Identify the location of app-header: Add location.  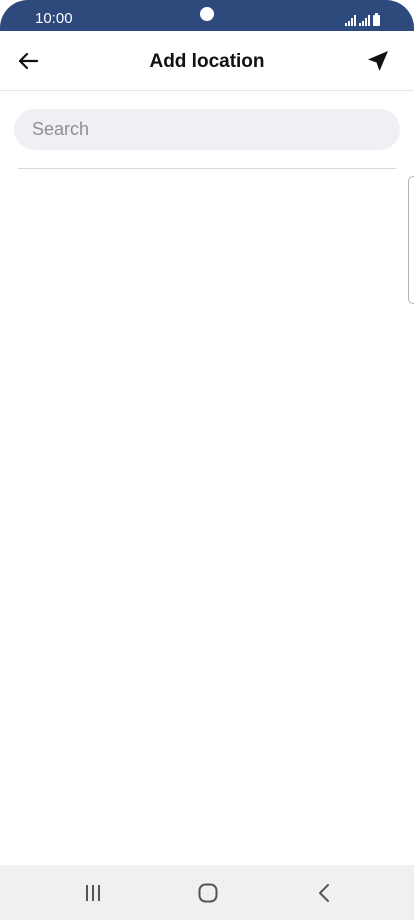
(207, 61).